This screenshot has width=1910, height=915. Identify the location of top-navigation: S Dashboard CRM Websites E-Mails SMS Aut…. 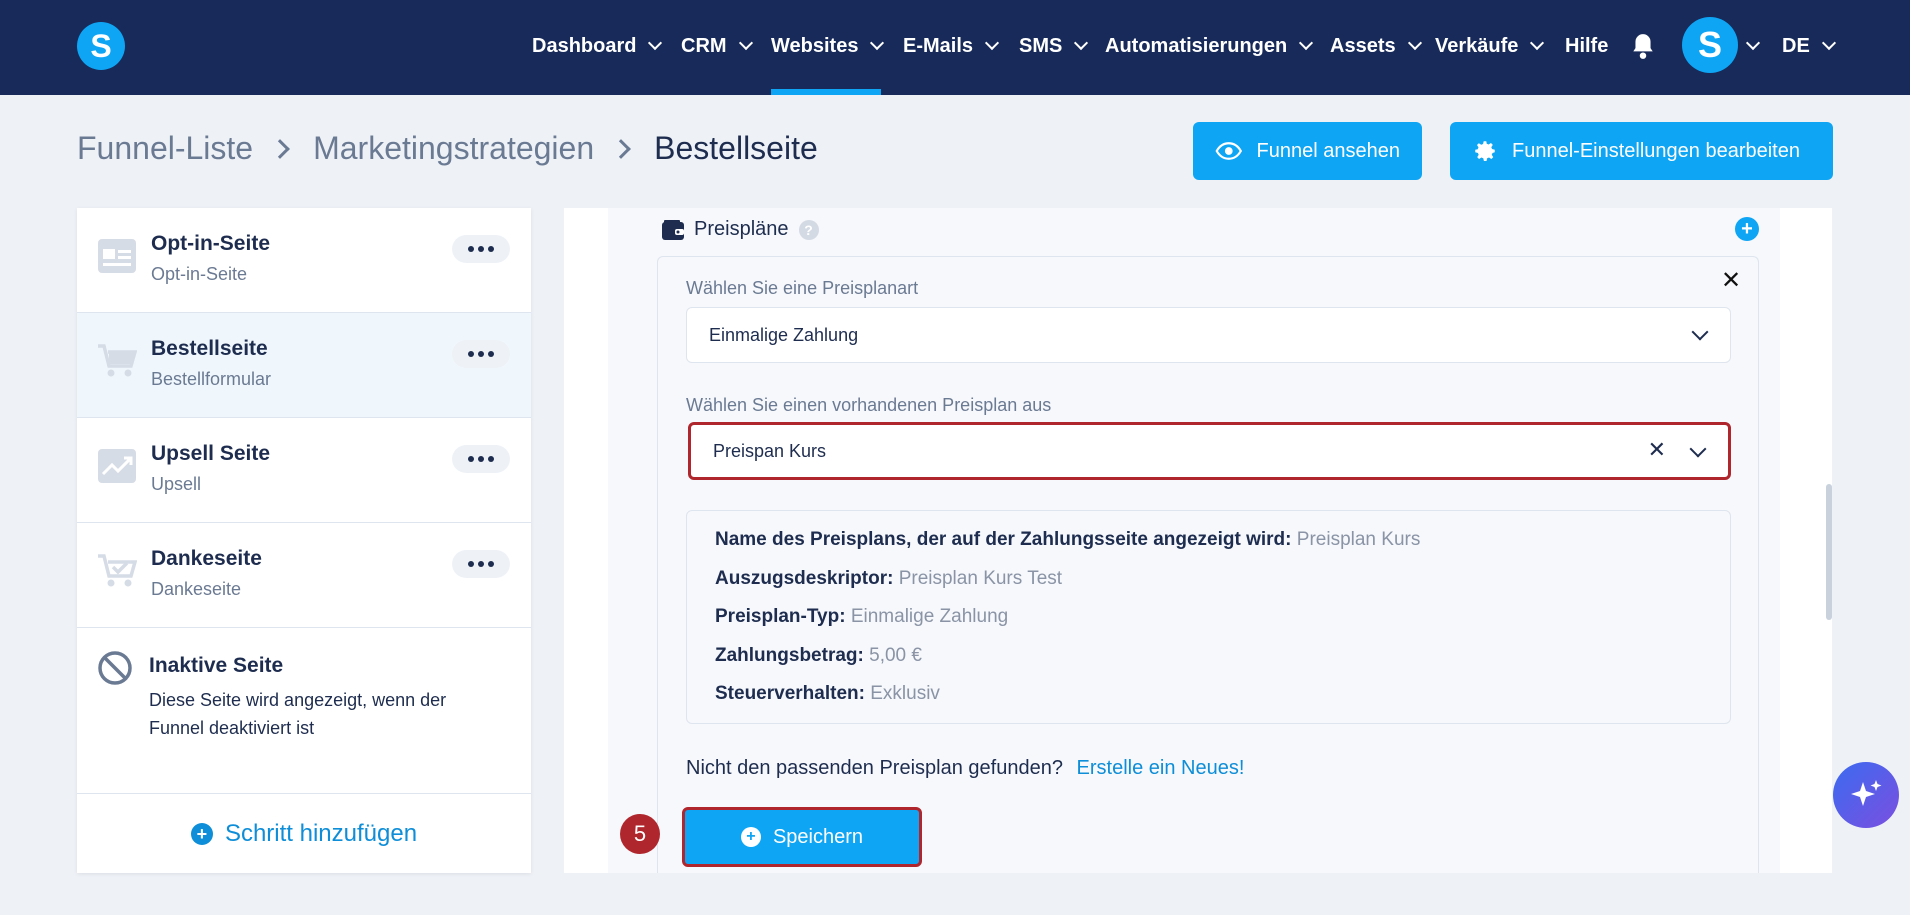
(955, 47).